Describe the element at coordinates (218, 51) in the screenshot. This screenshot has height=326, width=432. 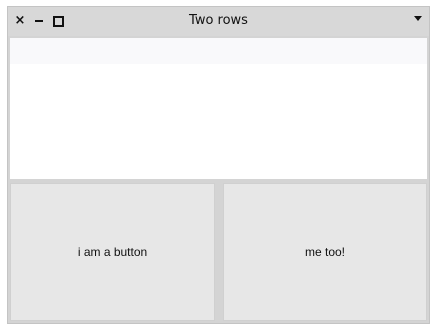
I see `content-header-strip` at that location.